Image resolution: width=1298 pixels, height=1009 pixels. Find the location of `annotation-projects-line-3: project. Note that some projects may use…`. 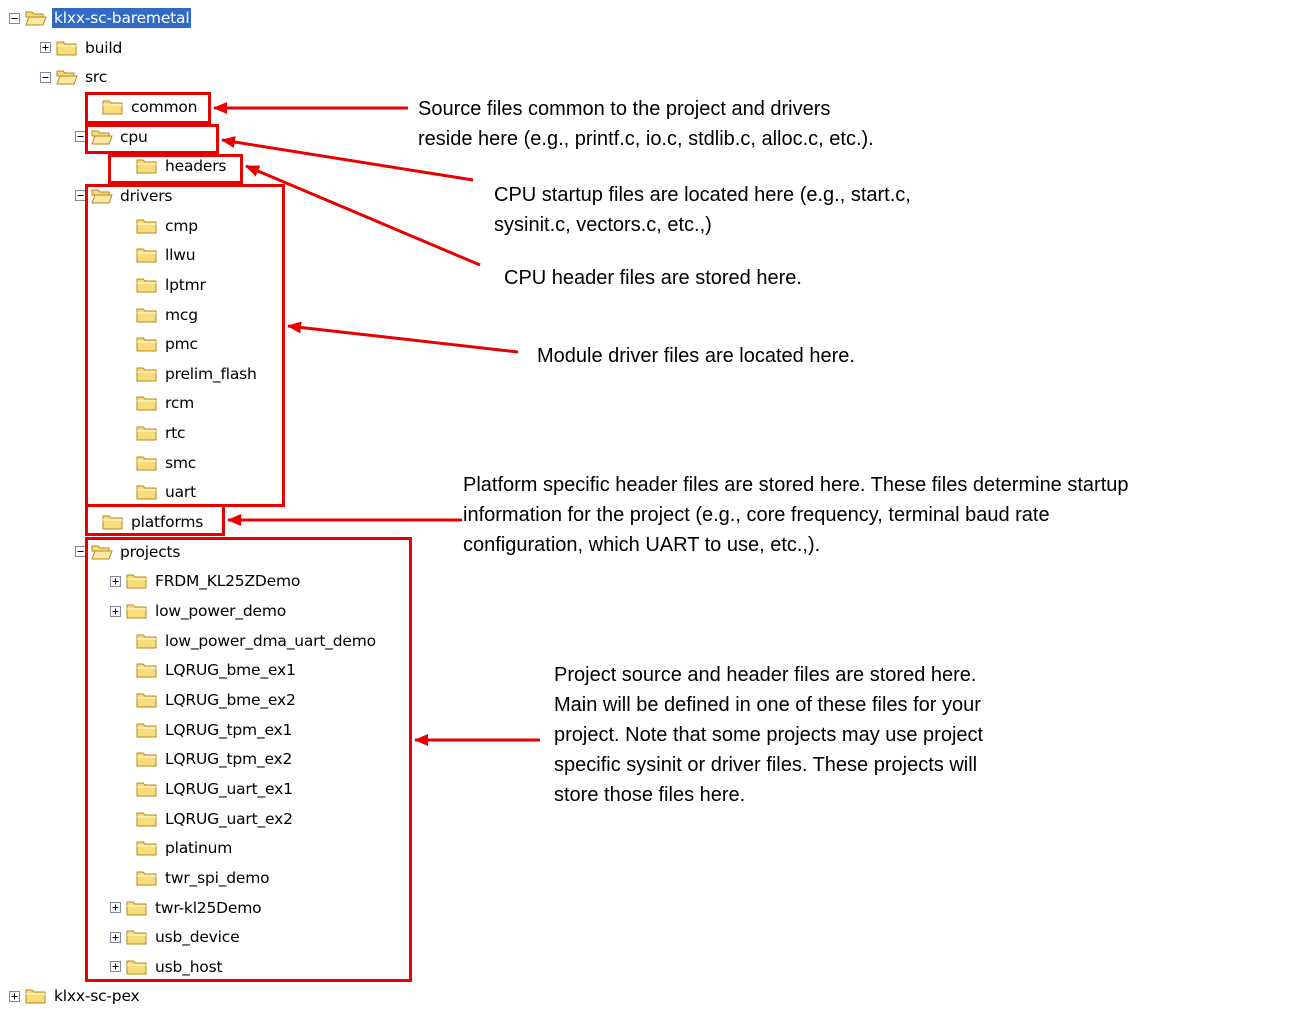

annotation-projects-line-3: project. Note that some projects may use… is located at coordinates (769, 735).